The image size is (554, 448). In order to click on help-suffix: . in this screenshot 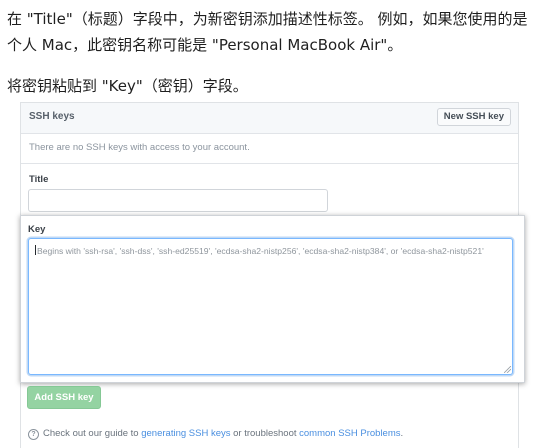, I will do `click(402, 433)`.